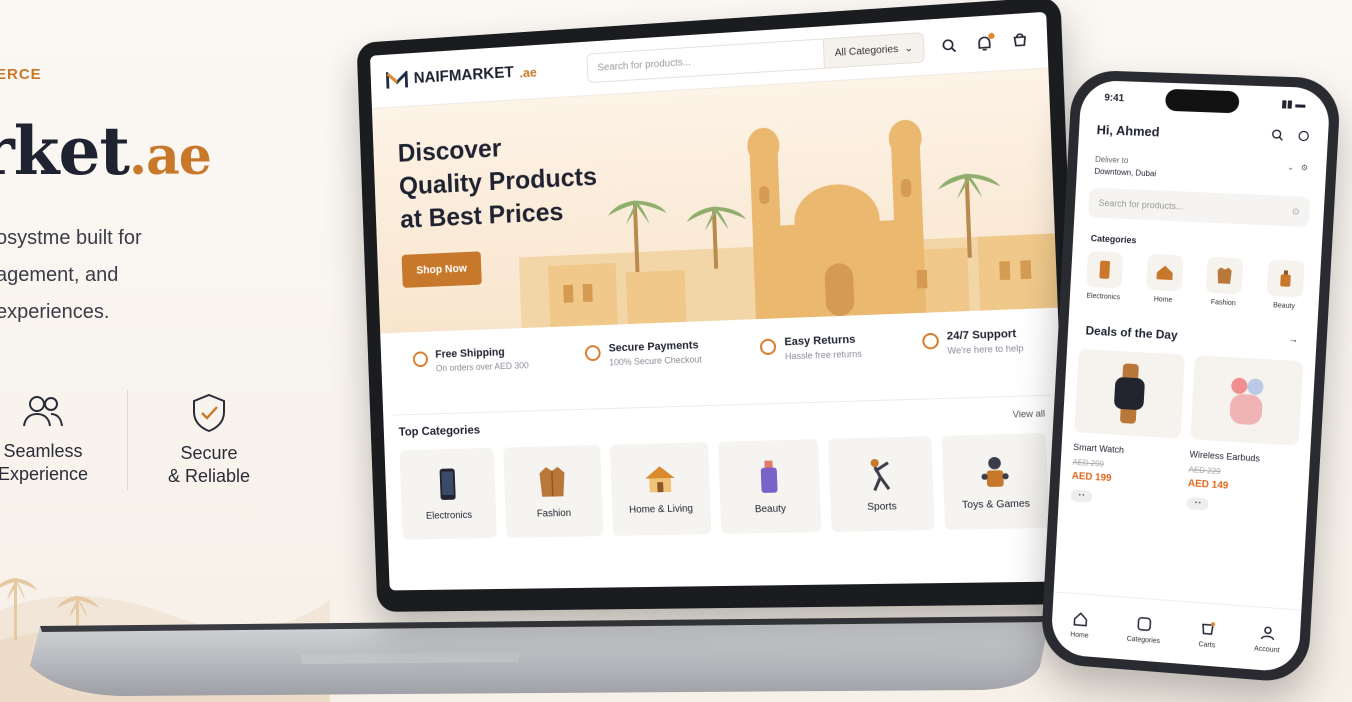 The height and width of the screenshot is (702, 1352). What do you see at coordinates (644, 373) in the screenshot?
I see `perk-secure-payments: Secure Payments 100% Secure Checkout` at bounding box center [644, 373].